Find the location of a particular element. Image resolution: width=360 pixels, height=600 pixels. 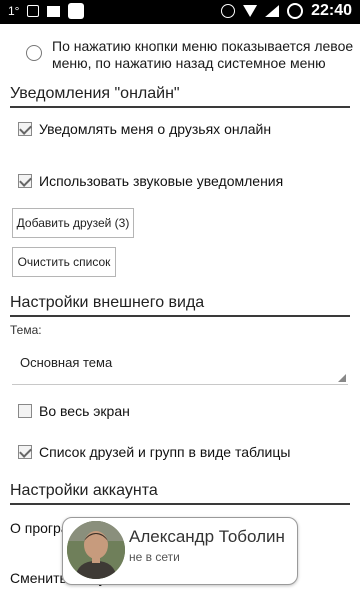

wifi-icon is located at coordinates (250, 11).